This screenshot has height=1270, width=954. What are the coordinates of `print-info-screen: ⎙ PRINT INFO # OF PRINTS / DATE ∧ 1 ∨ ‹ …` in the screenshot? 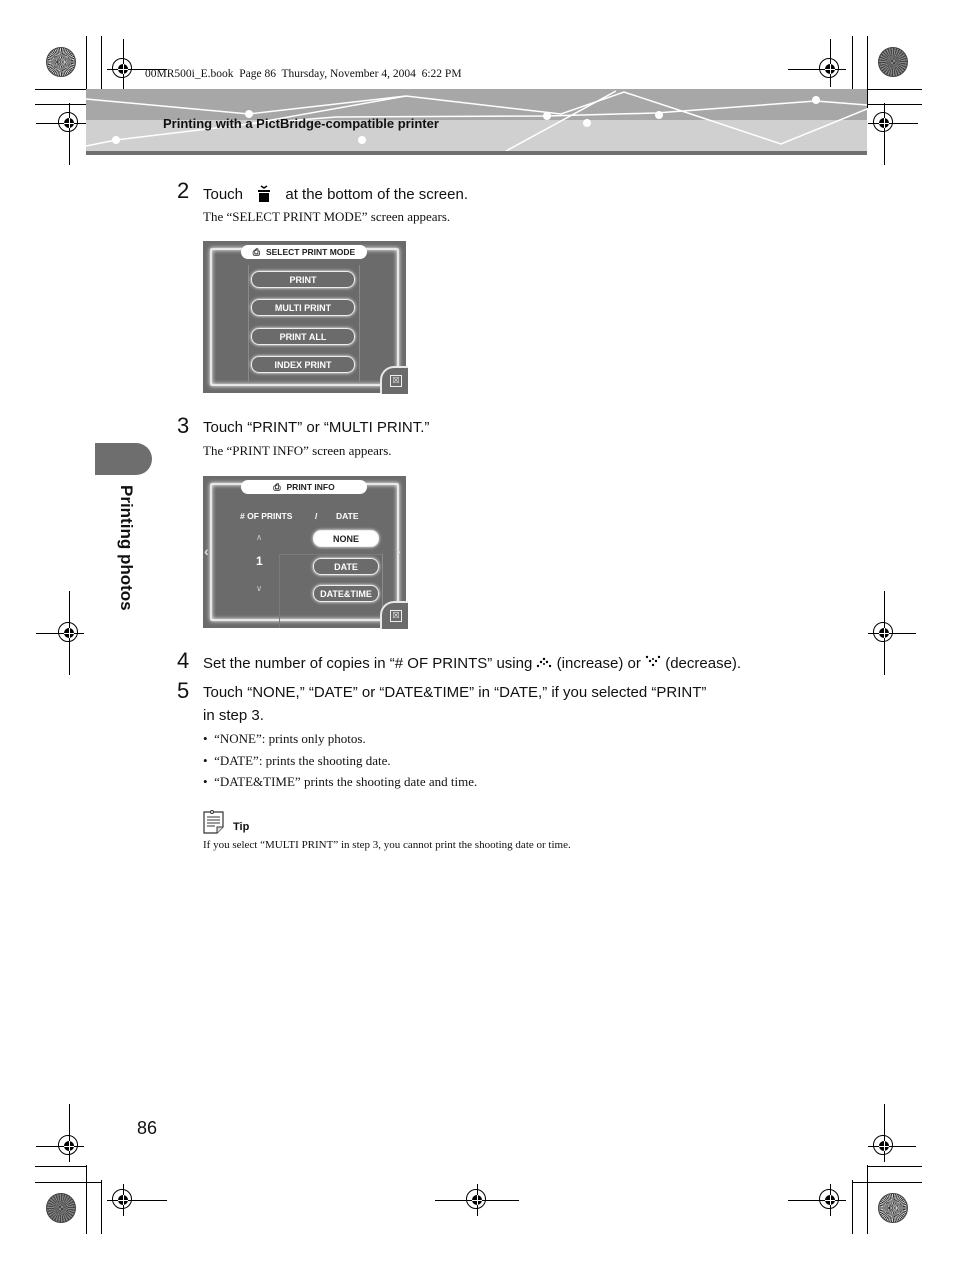 It's located at (305, 552).